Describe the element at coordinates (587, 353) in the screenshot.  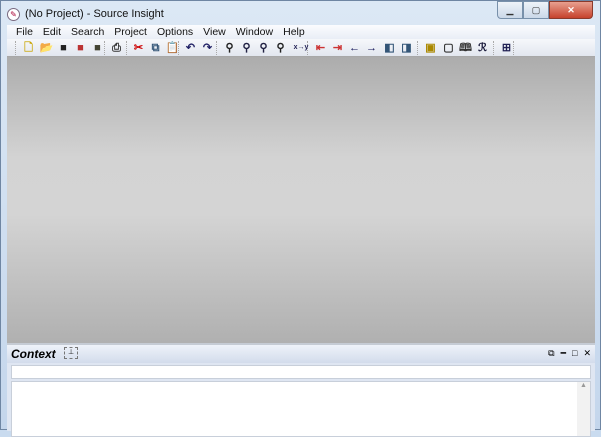
I see `close-panel-icon: ✕` at that location.